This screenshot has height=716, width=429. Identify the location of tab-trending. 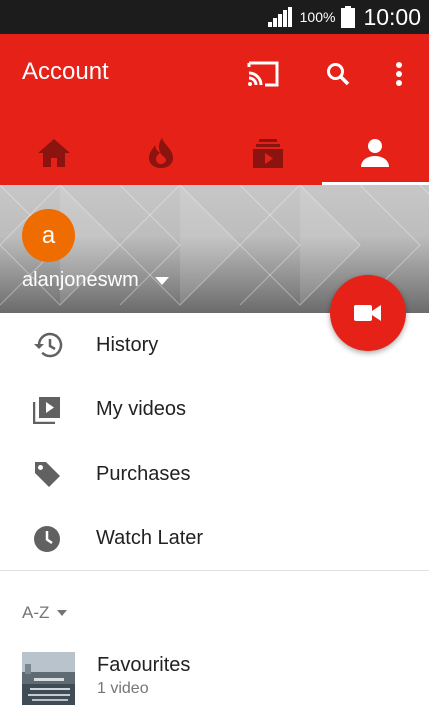
(160, 152).